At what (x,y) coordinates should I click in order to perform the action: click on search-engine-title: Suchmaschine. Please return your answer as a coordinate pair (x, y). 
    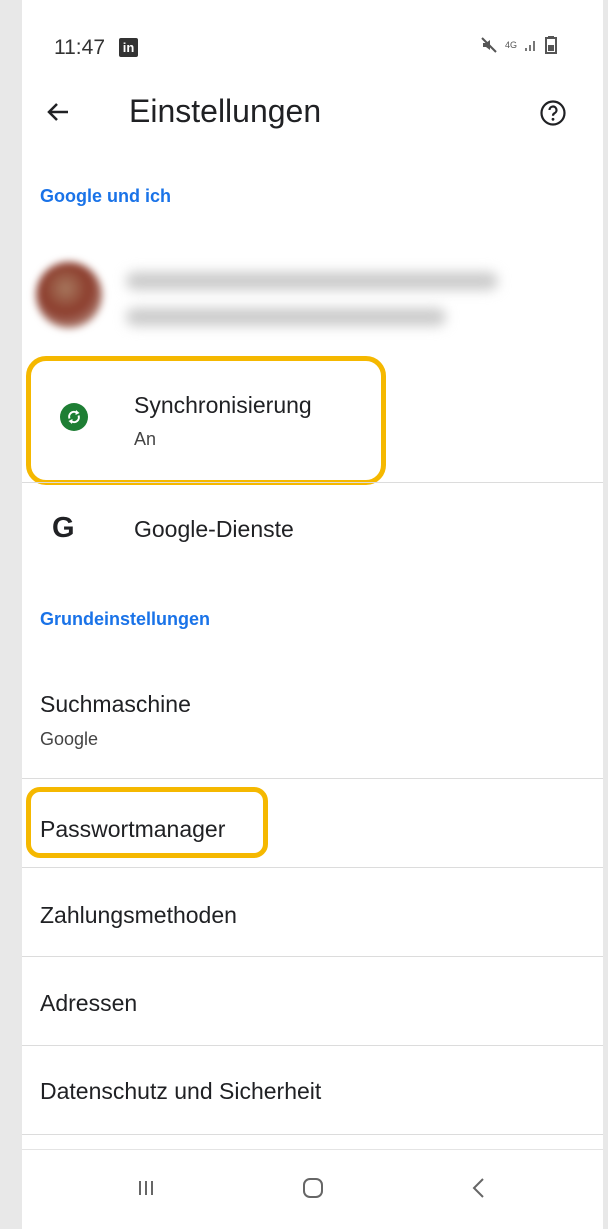
    Looking at the image, I should click on (115, 704).